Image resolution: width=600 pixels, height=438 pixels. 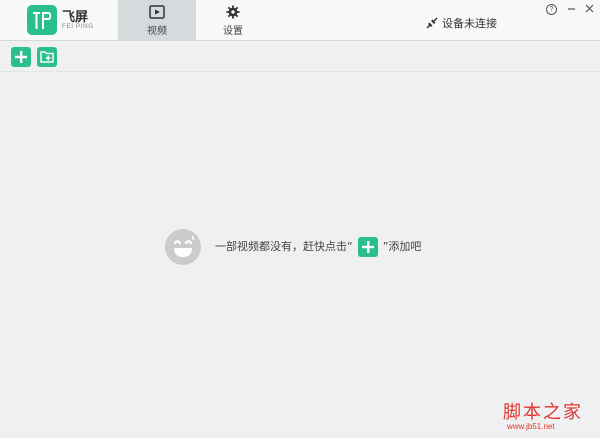 I want to click on empty-state-text-after: ”添加吧, so click(x=402, y=246).